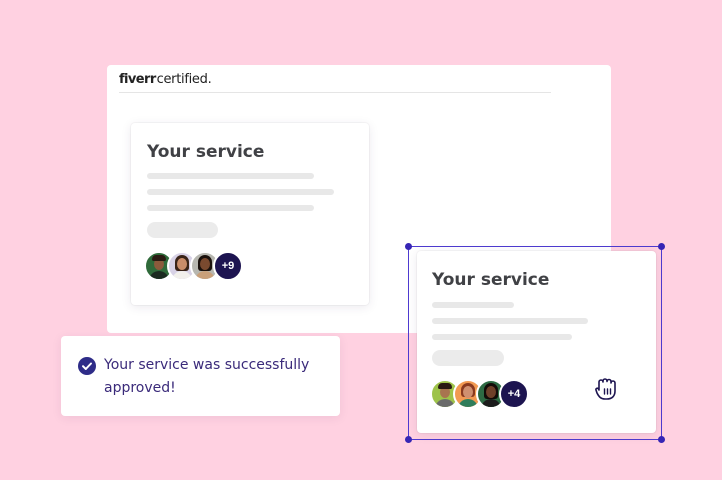 The width and height of the screenshot is (722, 480). I want to click on service-card: Your service +9, so click(250, 214).